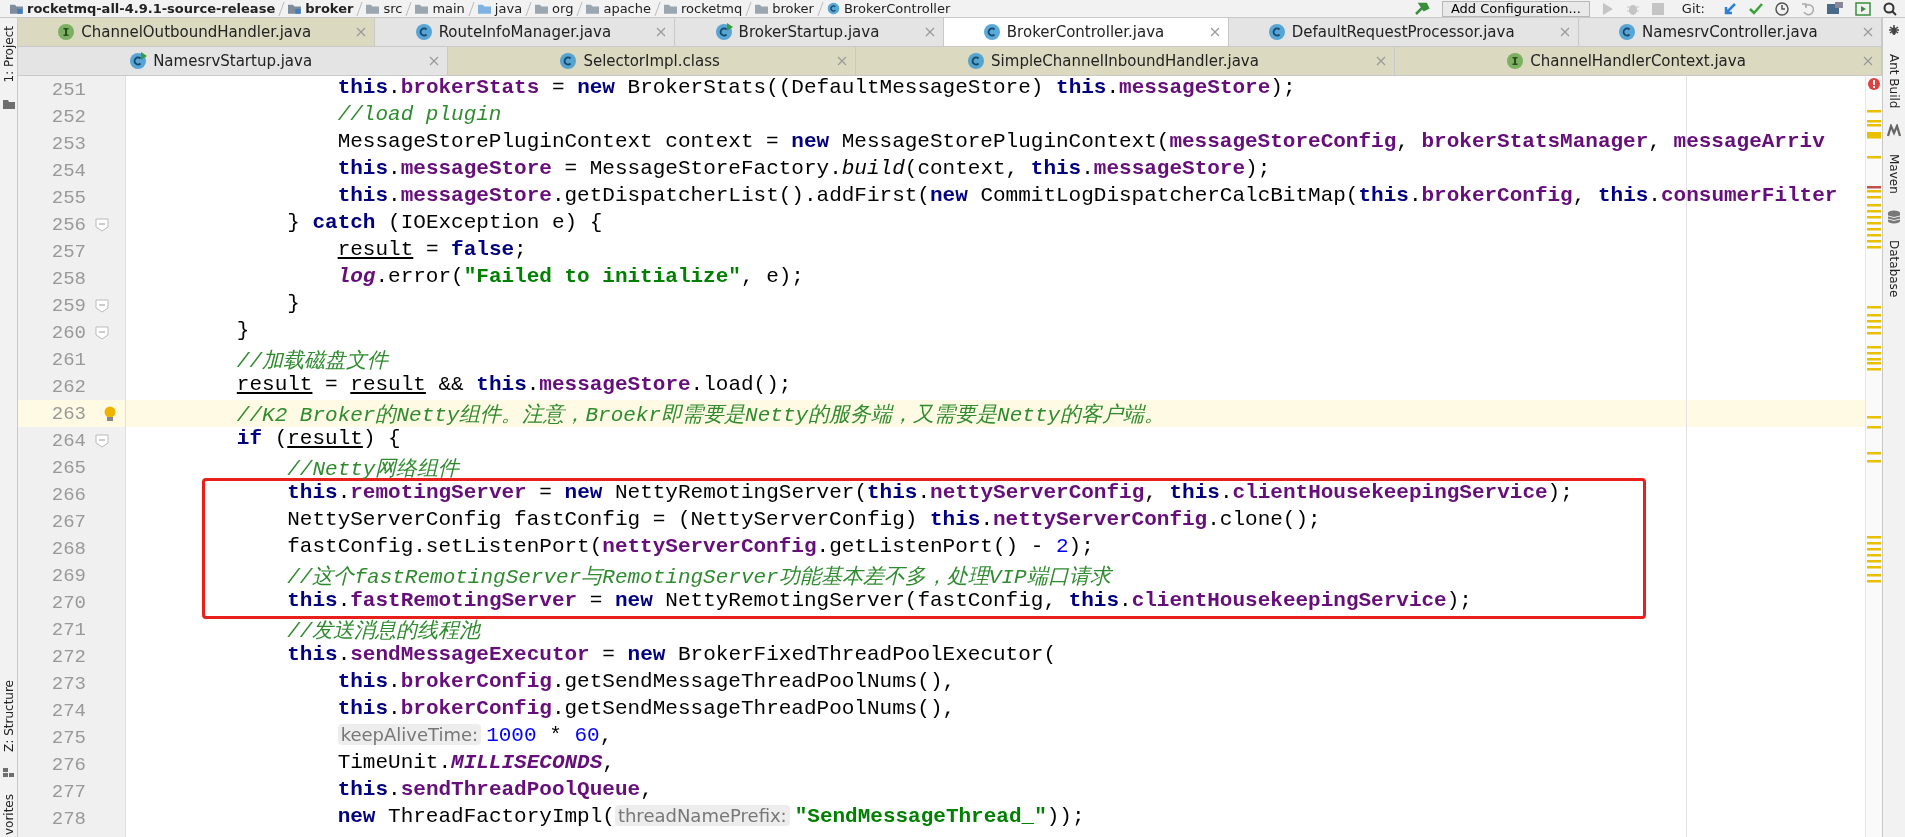  Describe the element at coordinates (432, 250) in the screenshot. I see `code-line: result = false;` at that location.